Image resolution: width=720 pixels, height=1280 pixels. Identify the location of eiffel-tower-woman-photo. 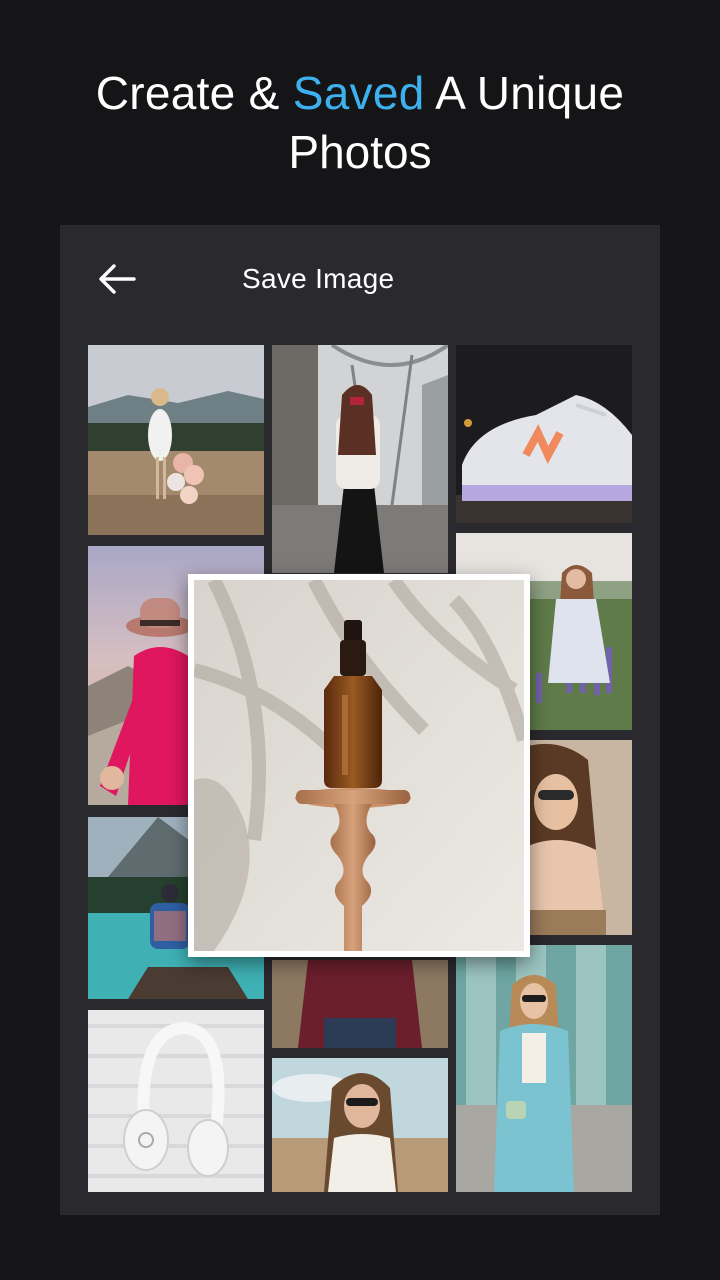
(360, 459).